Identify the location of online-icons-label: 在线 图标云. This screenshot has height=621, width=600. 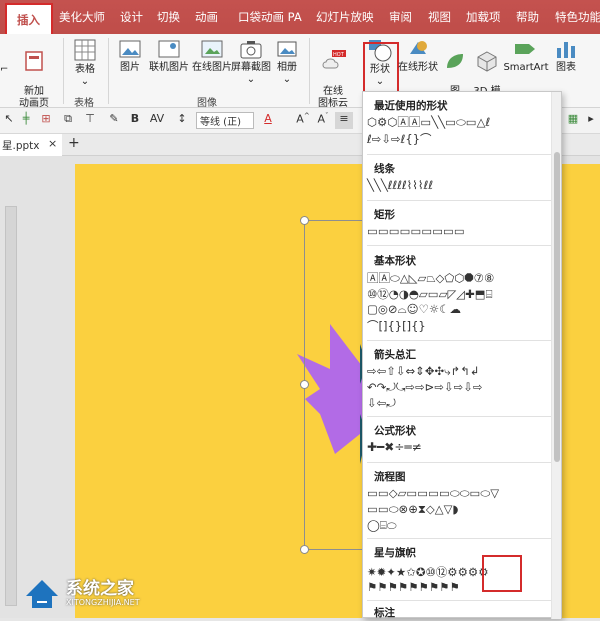
(333, 97).